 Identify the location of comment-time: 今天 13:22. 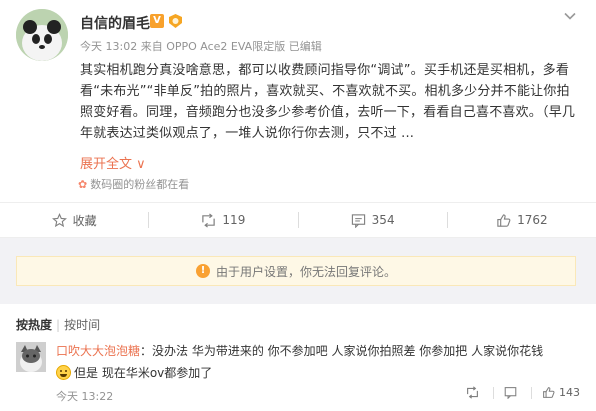
(85, 396).